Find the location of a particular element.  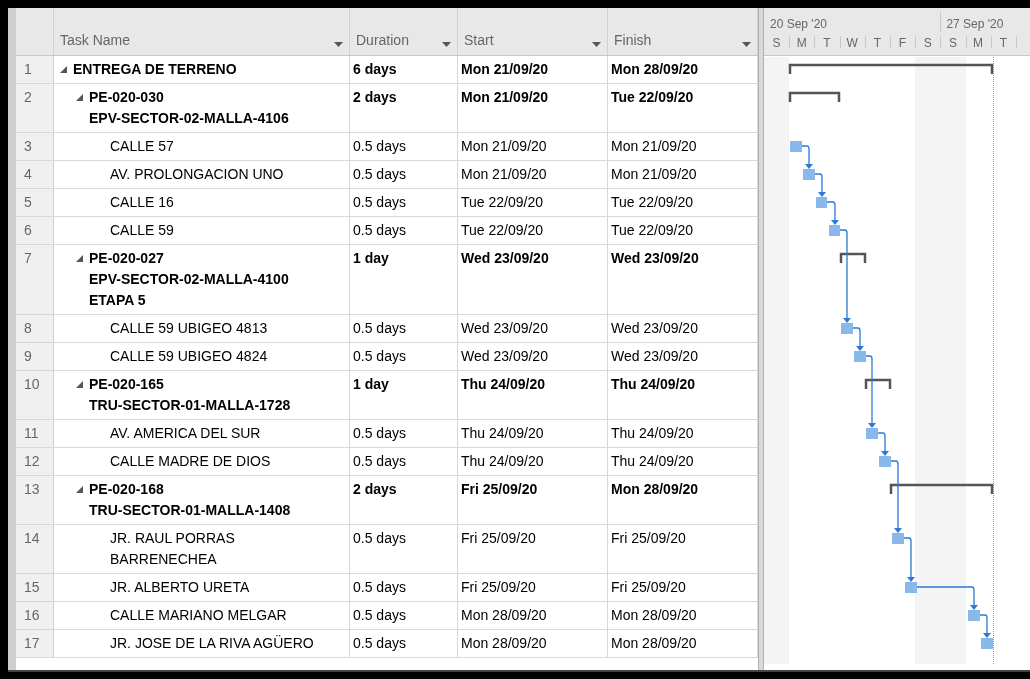

task-name: AV. AMERICA DEL SUR is located at coordinates (185, 433).